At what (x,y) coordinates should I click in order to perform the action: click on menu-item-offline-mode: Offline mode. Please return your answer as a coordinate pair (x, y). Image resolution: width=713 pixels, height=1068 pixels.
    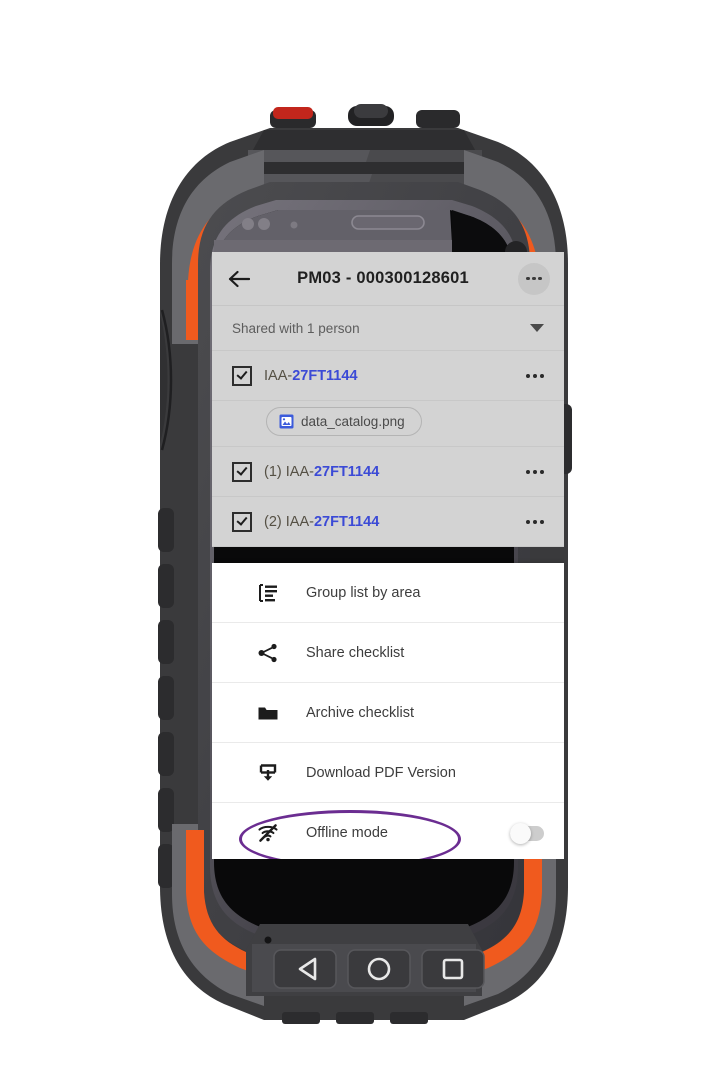
    Looking at the image, I should click on (388, 831).